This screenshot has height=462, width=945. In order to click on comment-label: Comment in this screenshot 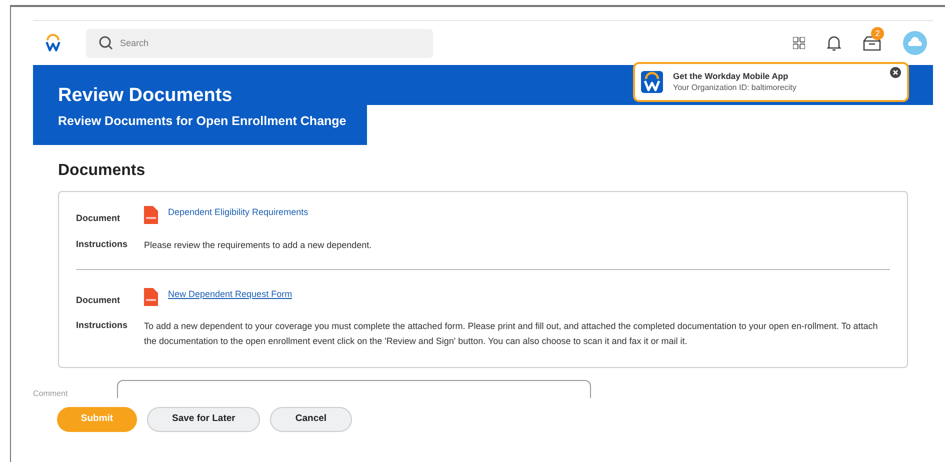, I will do `click(50, 394)`.